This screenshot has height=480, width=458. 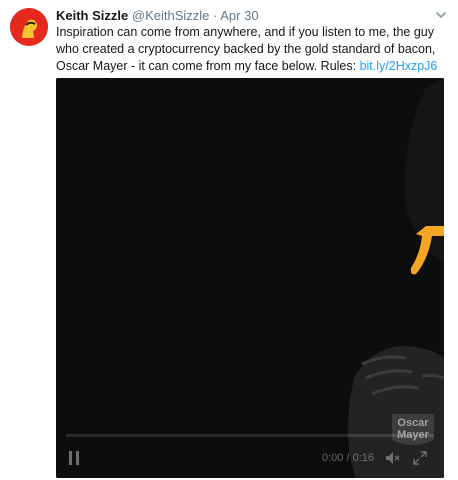 What do you see at coordinates (392, 458) in the screenshot?
I see `volume-icon` at bounding box center [392, 458].